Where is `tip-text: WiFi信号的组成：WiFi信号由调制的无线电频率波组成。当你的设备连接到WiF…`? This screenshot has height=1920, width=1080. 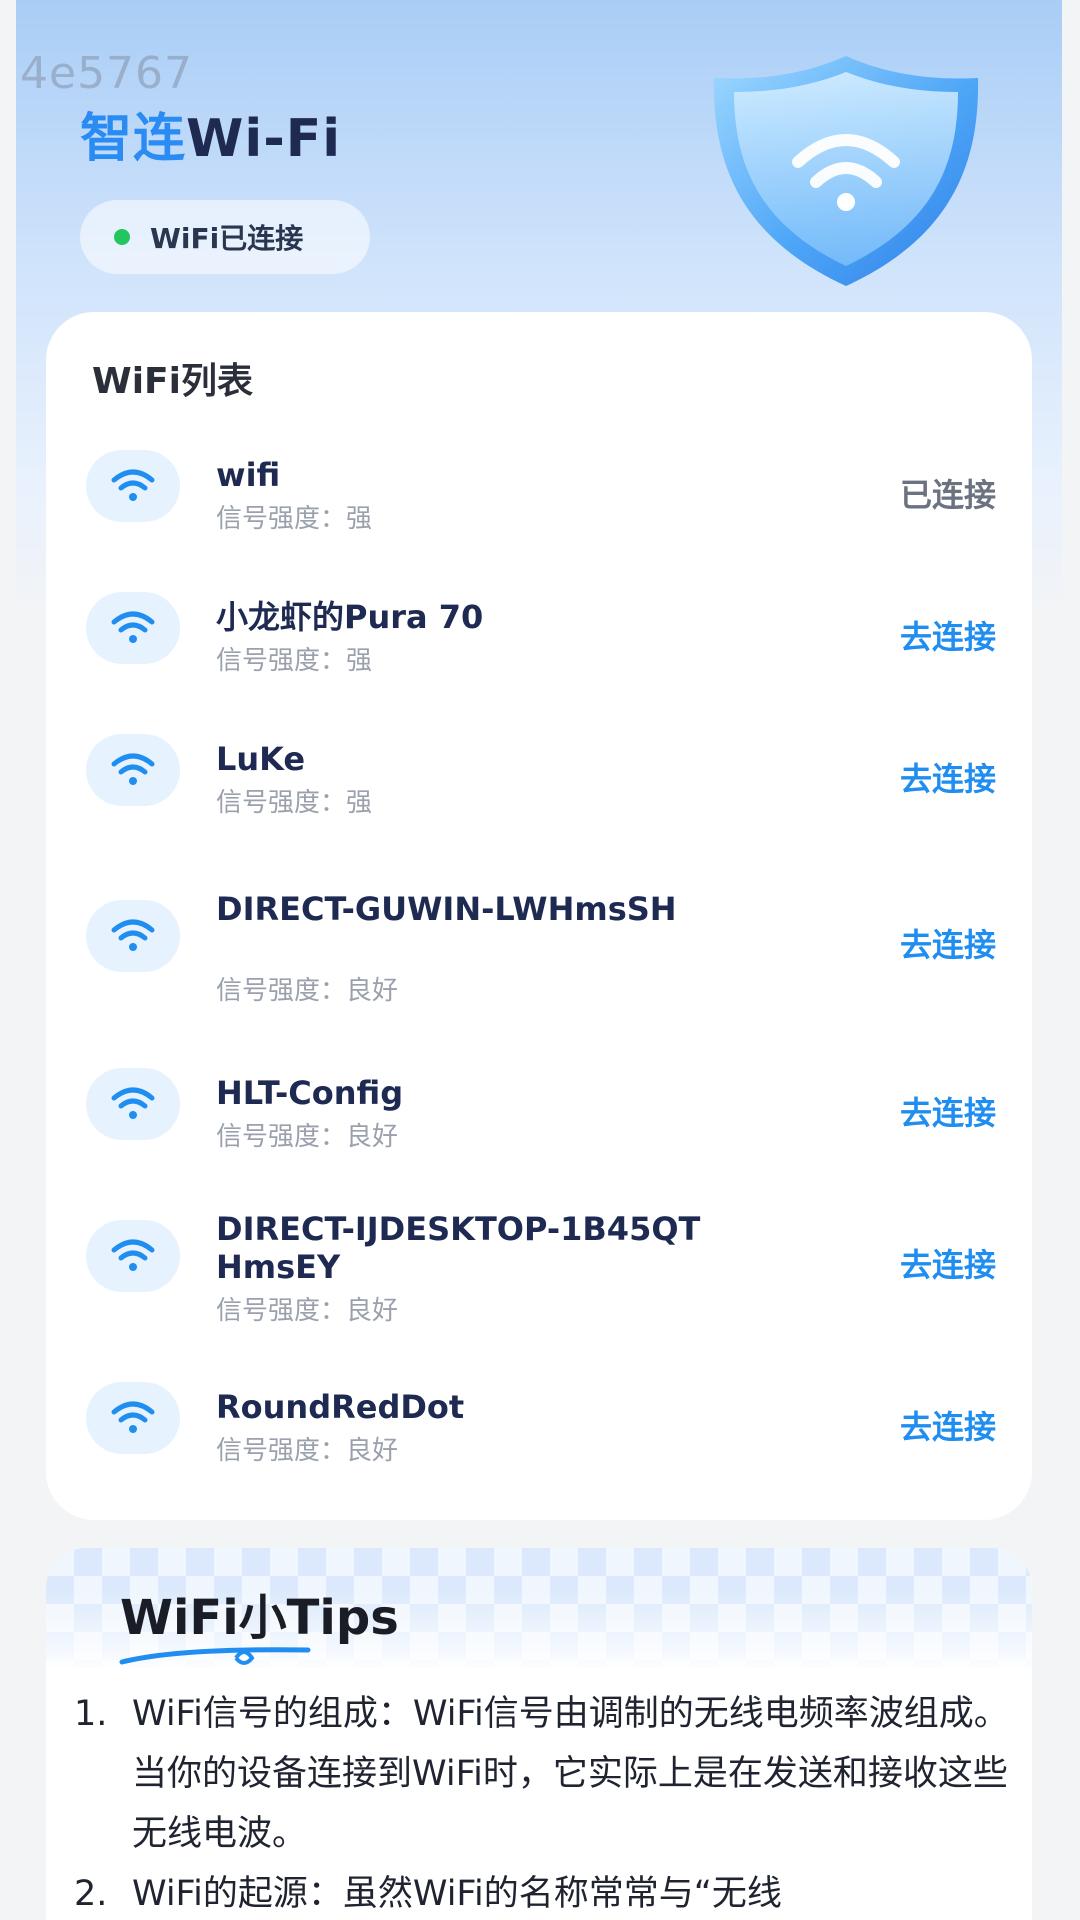
tip-text: WiFi信号的组成：WiFi信号由调制的无线电频率波组成。当你的设备连接到WiF… is located at coordinates (570, 1774).